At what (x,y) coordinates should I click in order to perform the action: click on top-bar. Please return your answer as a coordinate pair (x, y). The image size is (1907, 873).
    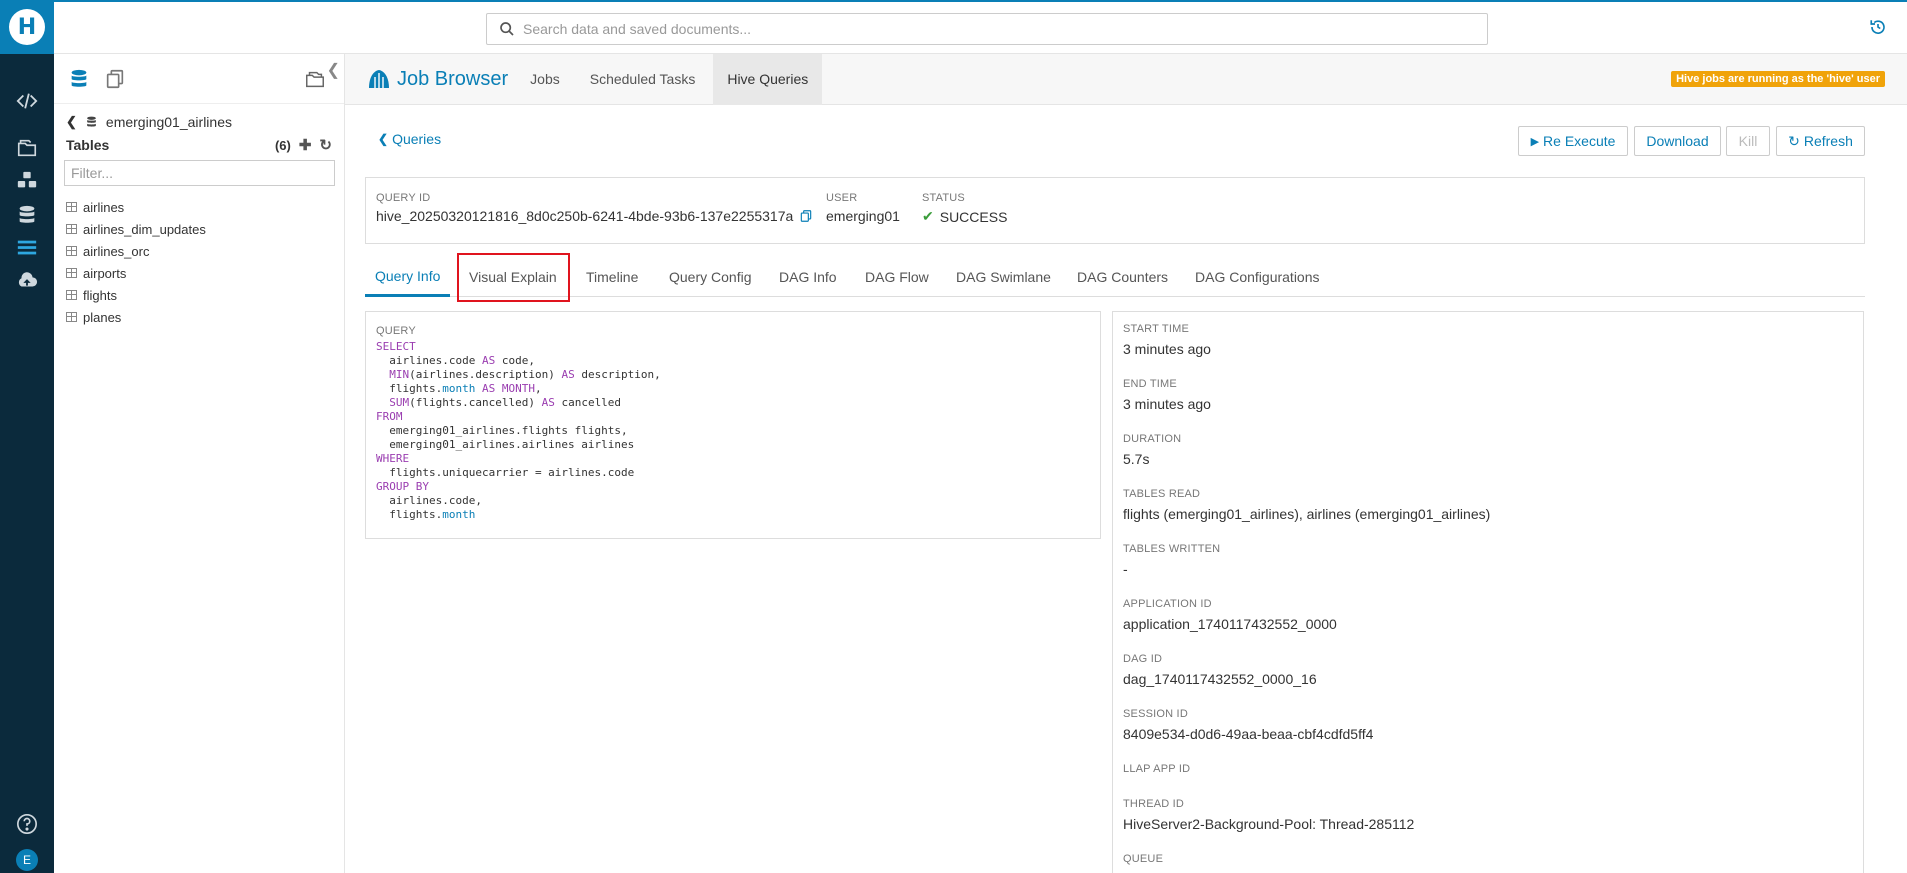
    Looking at the image, I should click on (980, 27).